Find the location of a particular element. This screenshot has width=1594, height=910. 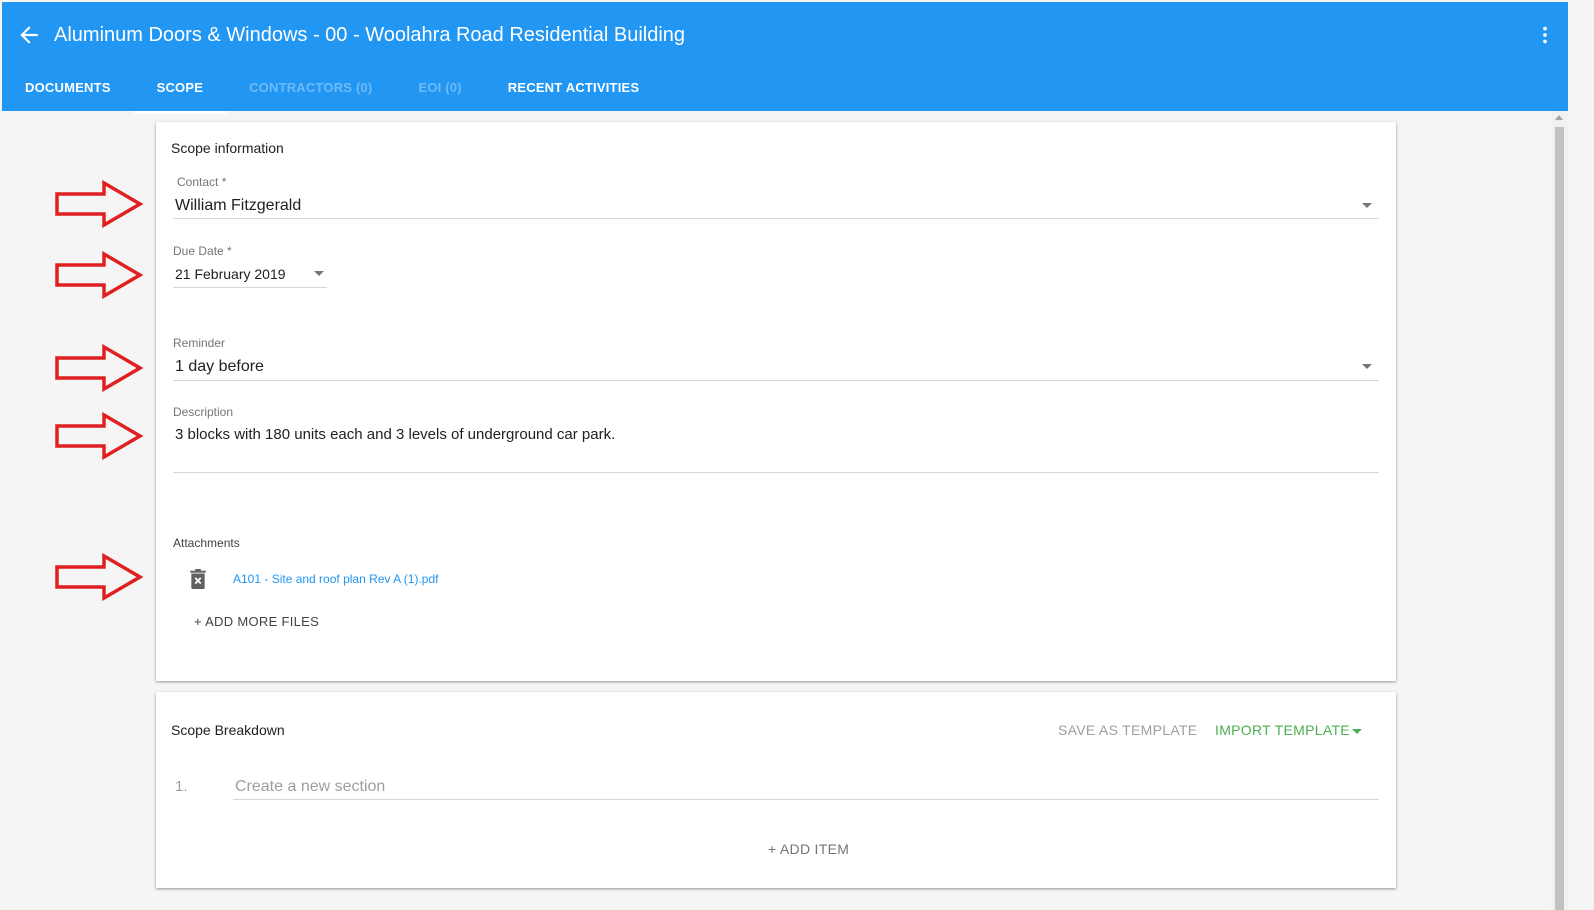

scrollbar-thumb is located at coordinates (1559, 518).